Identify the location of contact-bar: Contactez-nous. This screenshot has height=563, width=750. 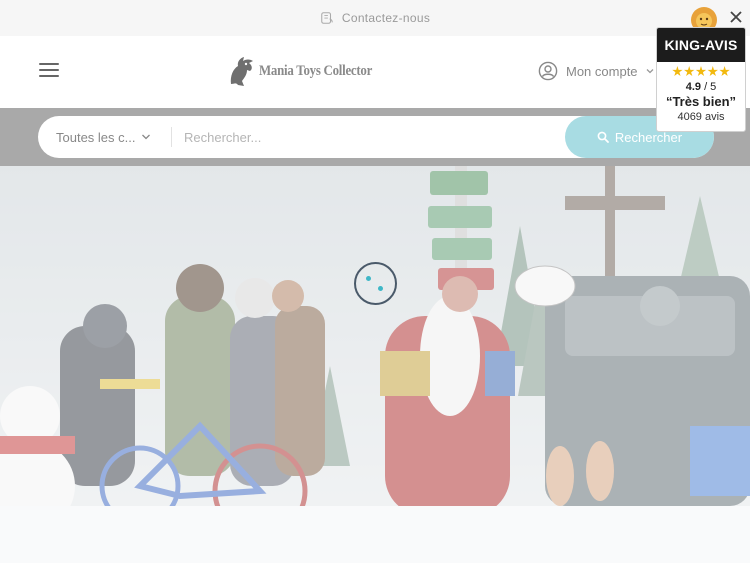
(375, 18).